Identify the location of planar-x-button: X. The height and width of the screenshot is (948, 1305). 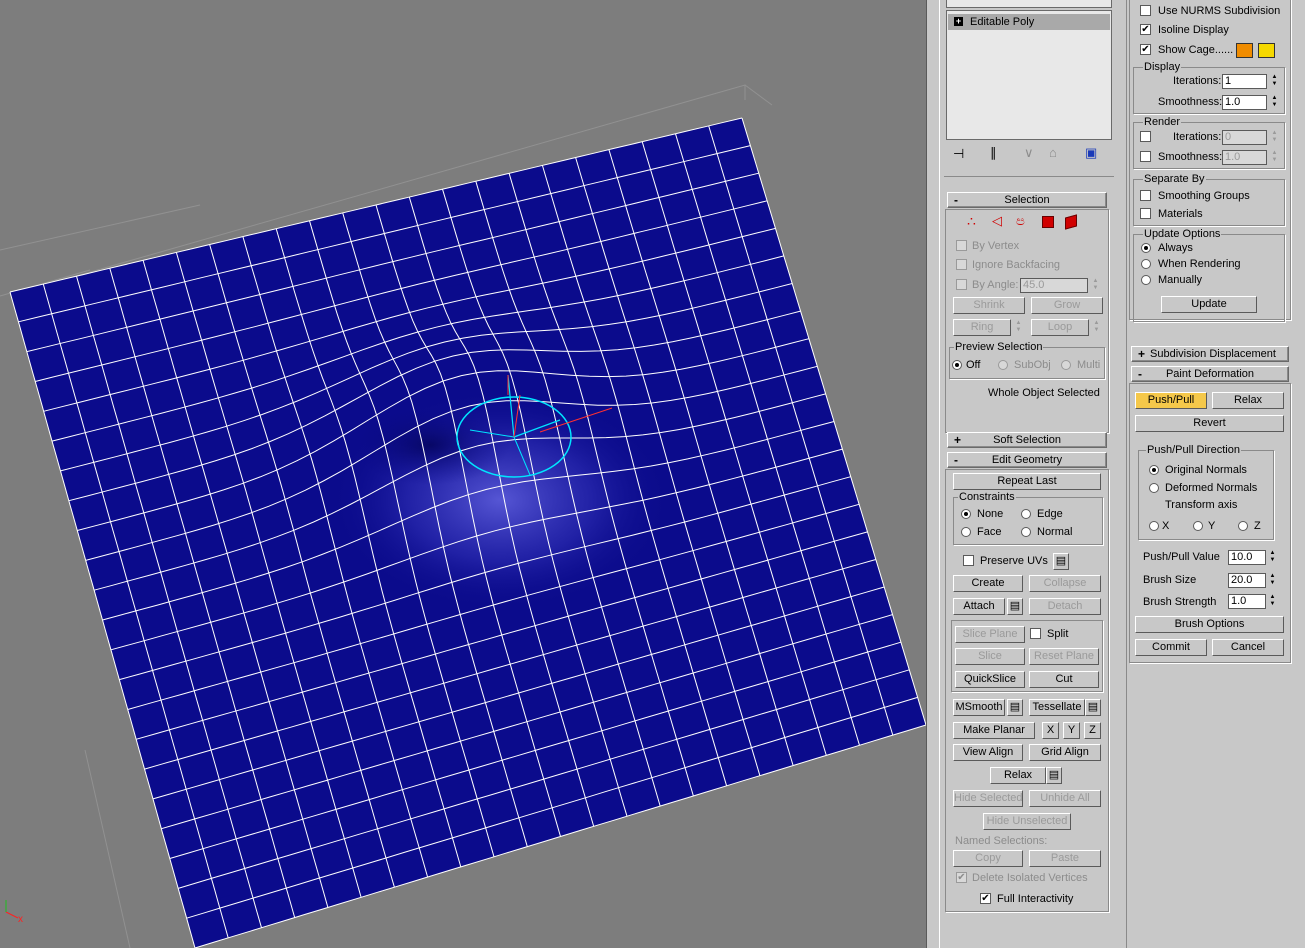
(1050, 730).